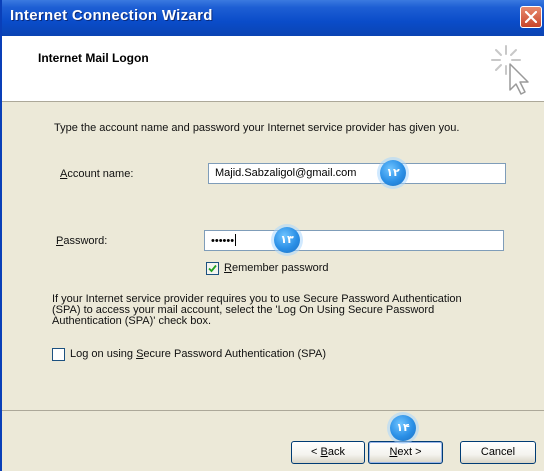  What do you see at coordinates (273, 18) in the screenshot?
I see `title-bar: Internet Connection Wizard` at bounding box center [273, 18].